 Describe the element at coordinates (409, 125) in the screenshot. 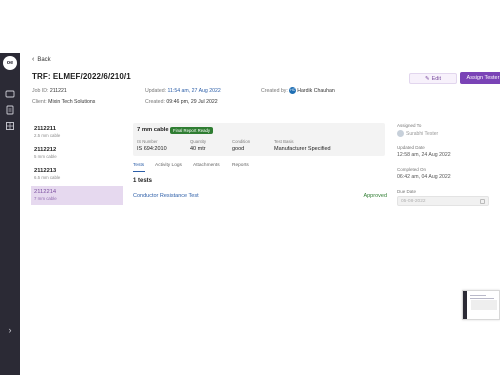

I see `assigned-to-label: Assigned To` at that location.